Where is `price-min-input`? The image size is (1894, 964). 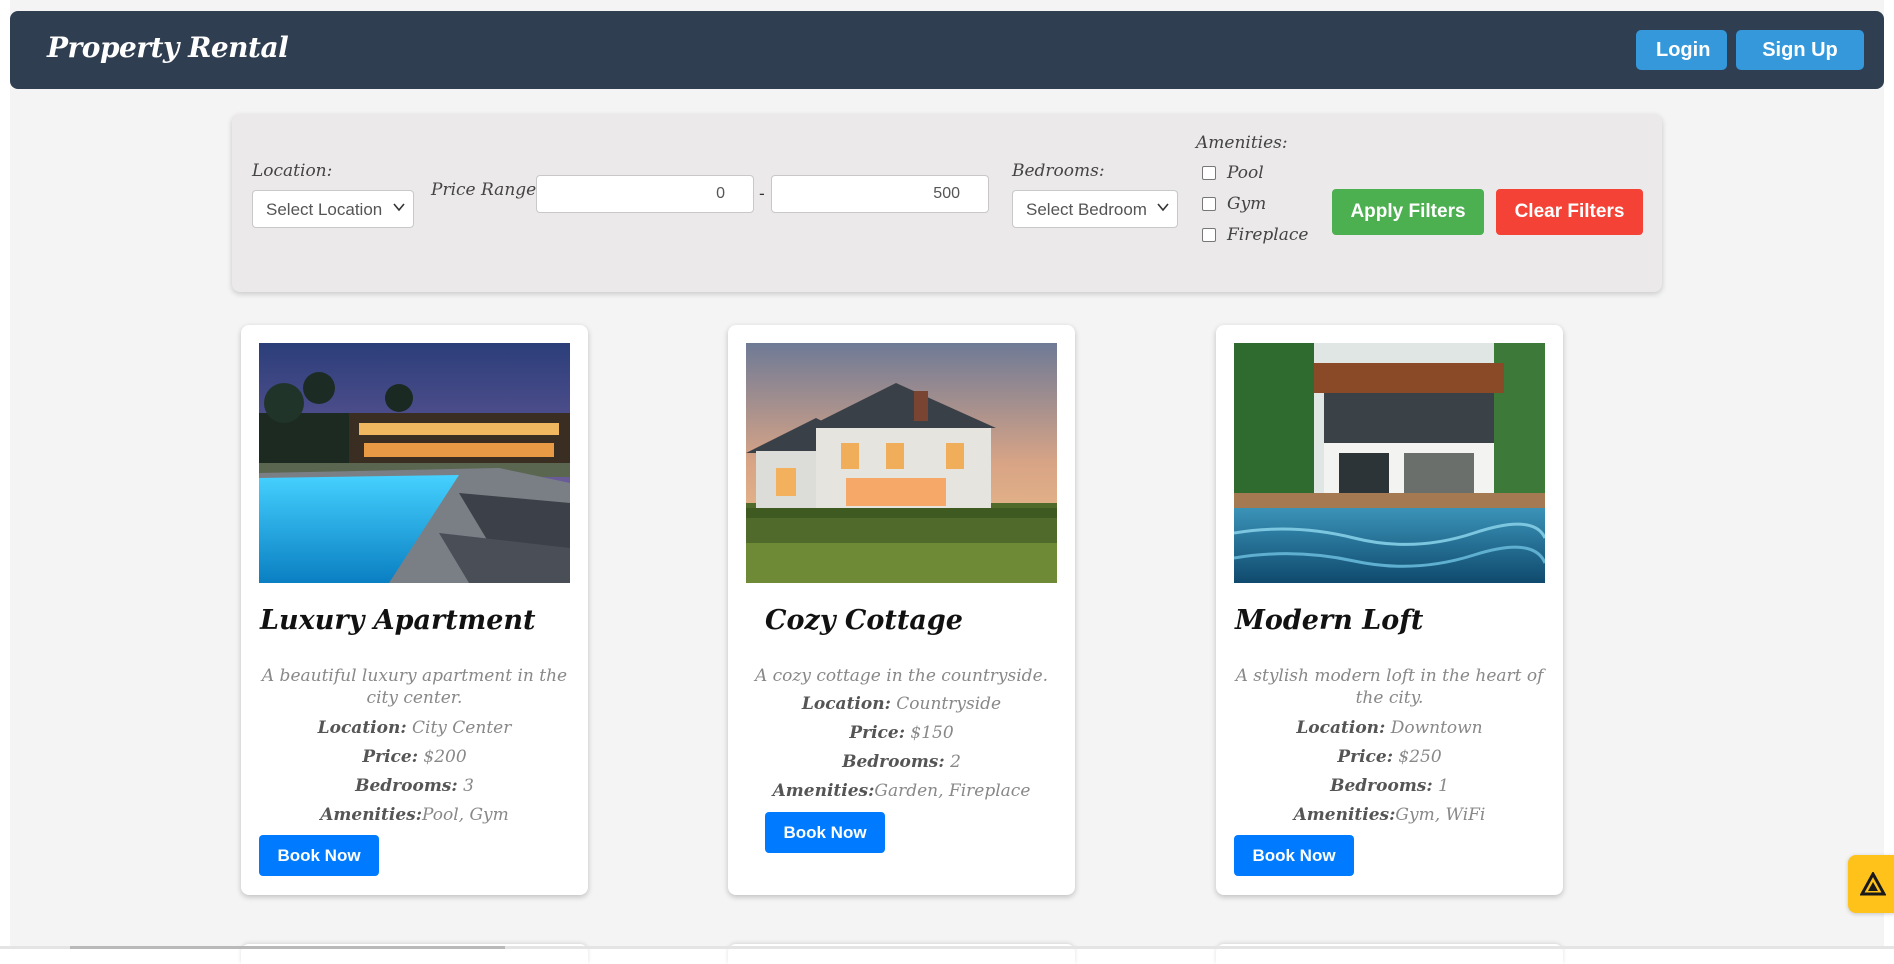 price-min-input is located at coordinates (645, 194).